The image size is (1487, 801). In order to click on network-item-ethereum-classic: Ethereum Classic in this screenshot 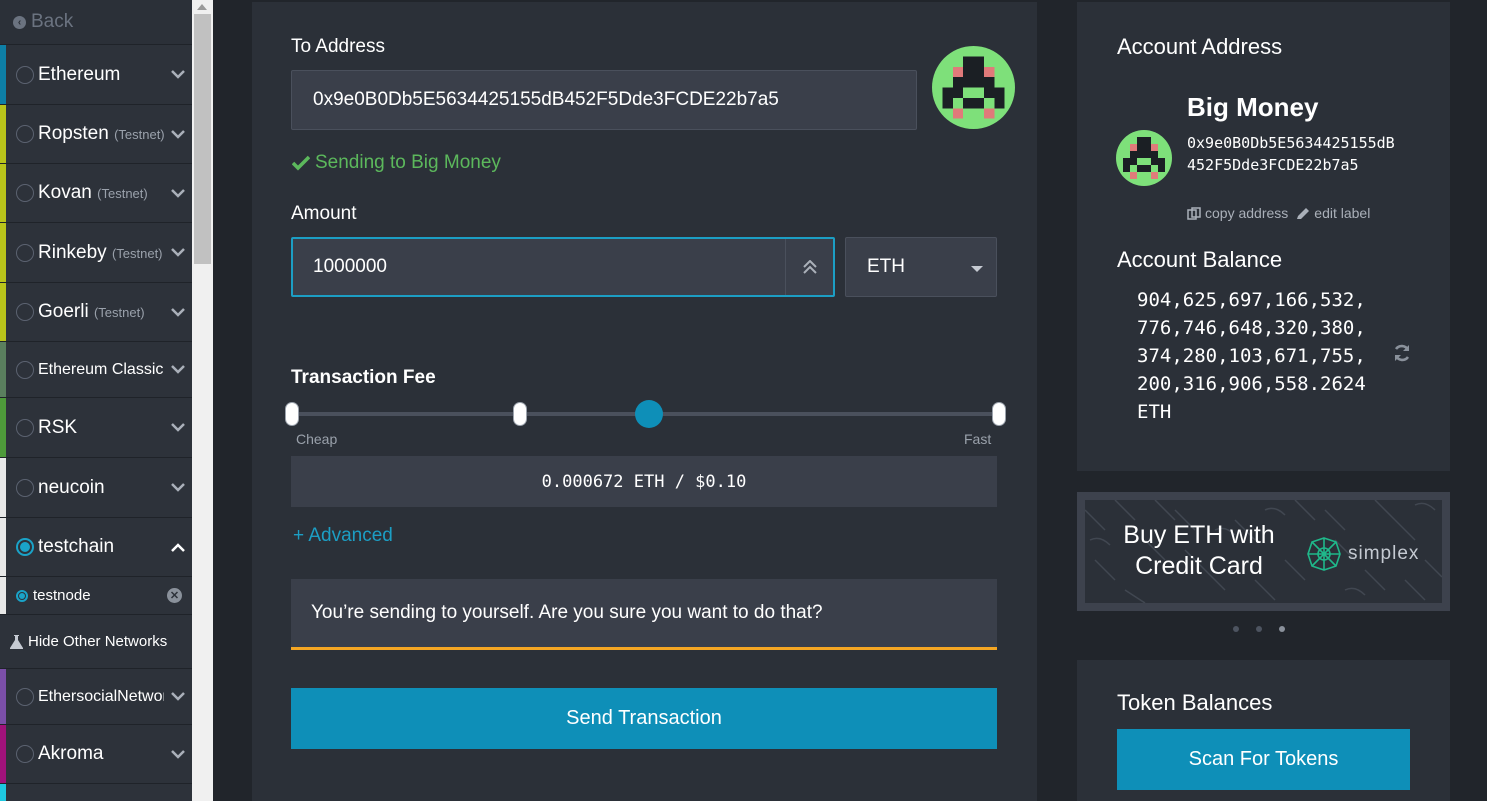, I will do `click(96, 369)`.